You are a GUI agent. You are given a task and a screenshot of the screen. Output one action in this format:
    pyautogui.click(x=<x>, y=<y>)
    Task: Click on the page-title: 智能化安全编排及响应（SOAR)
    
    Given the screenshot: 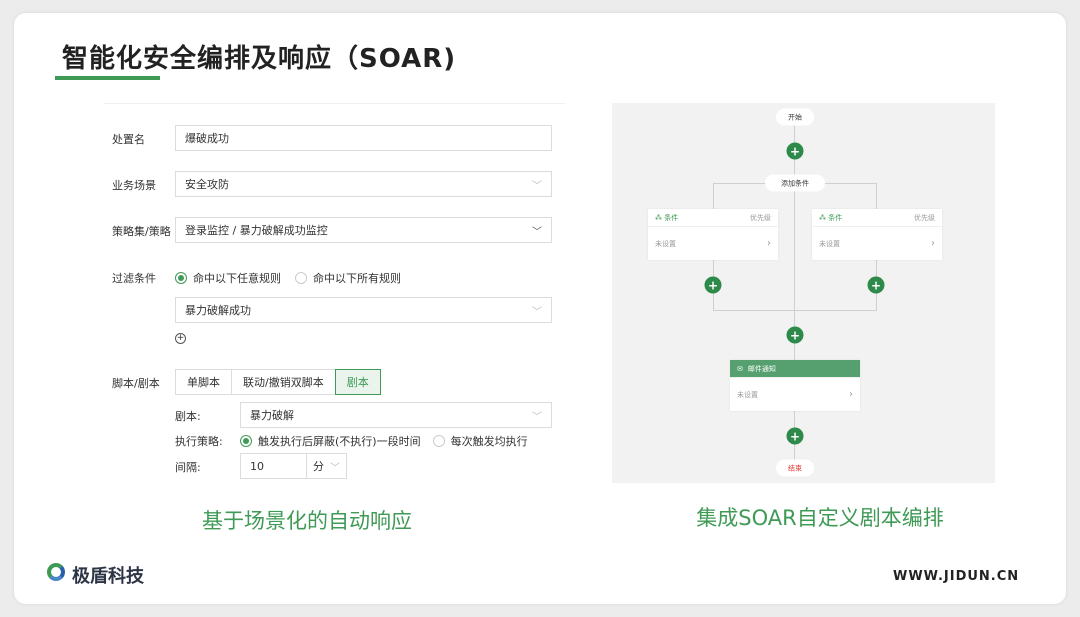 What is the action you would take?
    pyautogui.click(x=259, y=59)
    